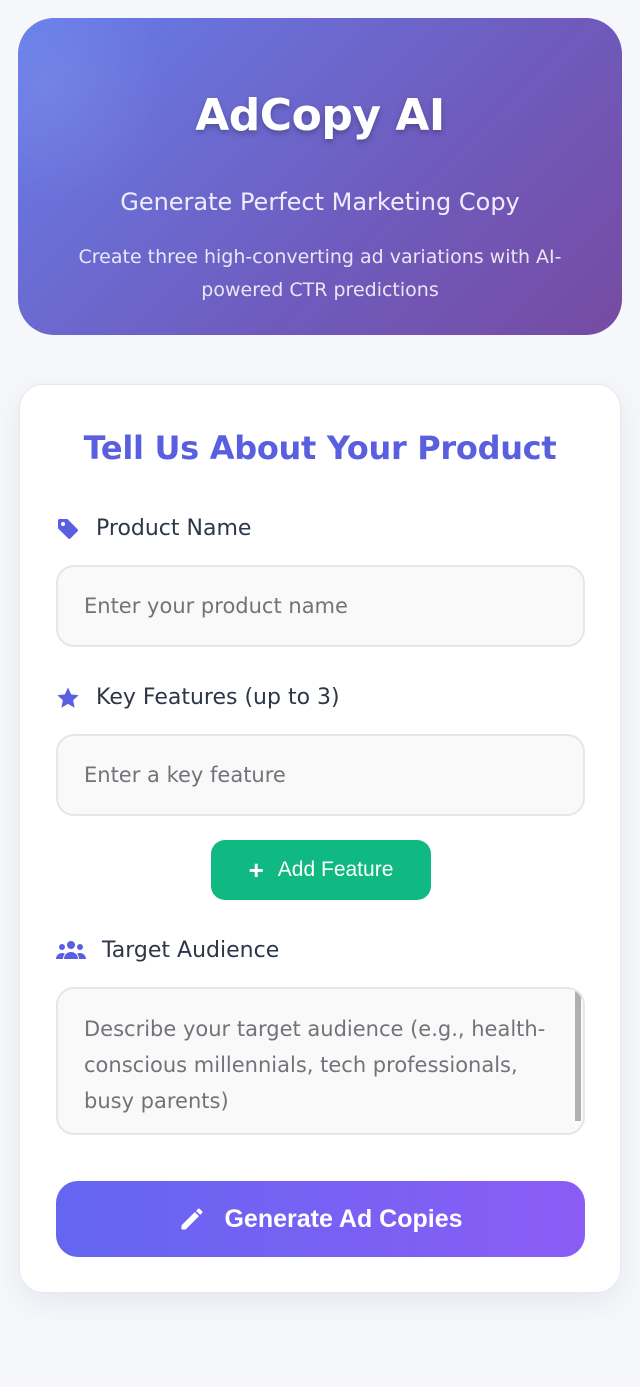 This screenshot has width=640, height=1387. Describe the element at coordinates (185, 775) in the screenshot. I see `key-feature-placeholder: Enter a key feature` at that location.